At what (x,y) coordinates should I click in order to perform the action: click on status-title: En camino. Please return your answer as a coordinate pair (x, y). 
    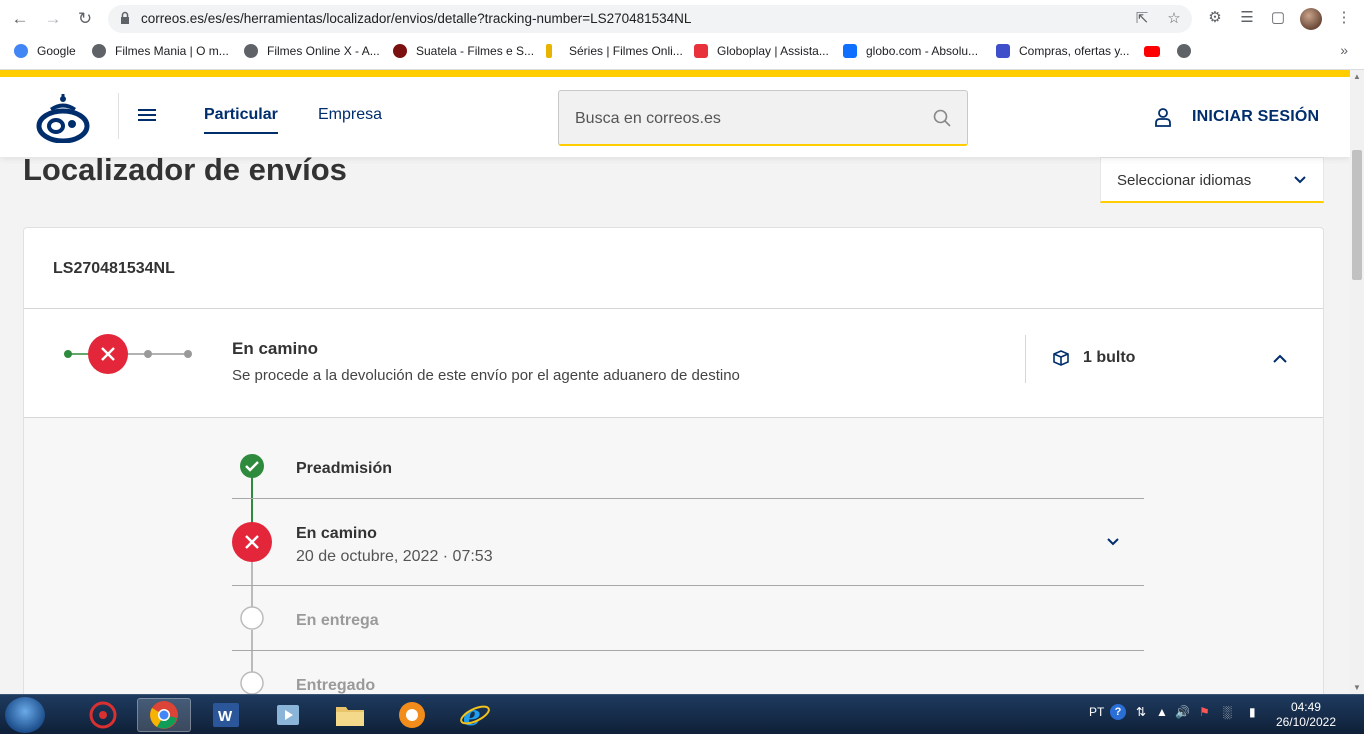
    Looking at the image, I should click on (275, 348).